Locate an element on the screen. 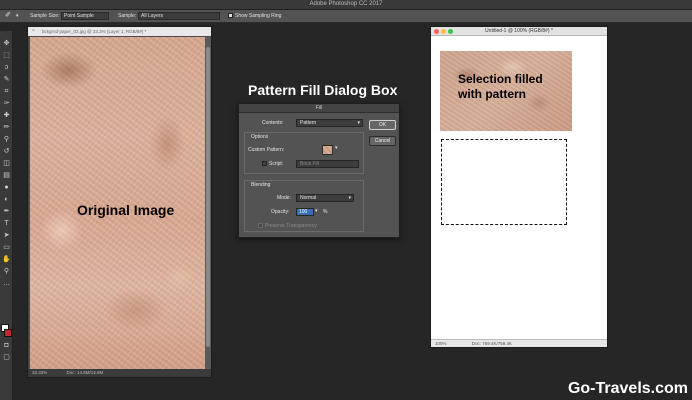 This screenshot has height=400, width=692. document-size: Doc: 14.8M/14.8M is located at coordinates (85, 372).